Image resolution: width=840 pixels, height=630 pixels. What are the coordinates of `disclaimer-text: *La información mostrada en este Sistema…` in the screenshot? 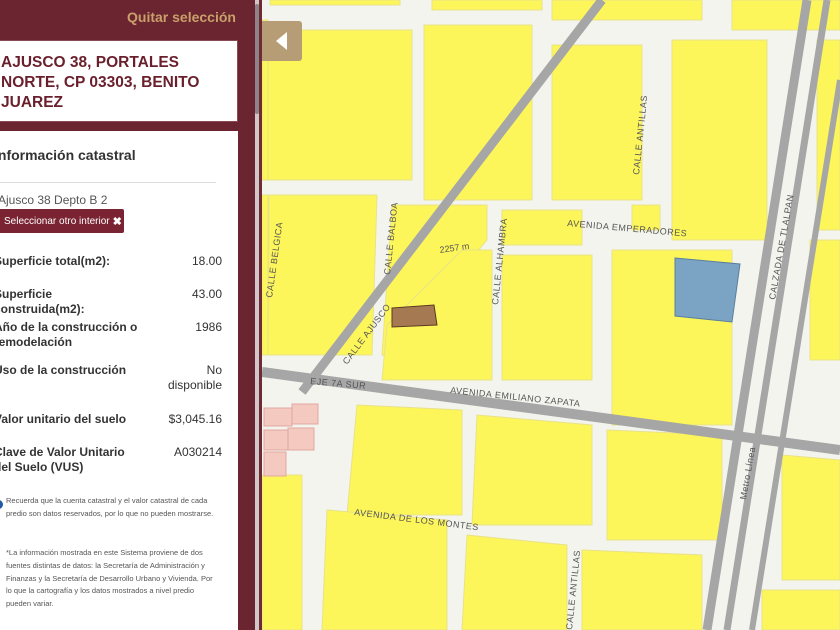 It's located at (109, 578).